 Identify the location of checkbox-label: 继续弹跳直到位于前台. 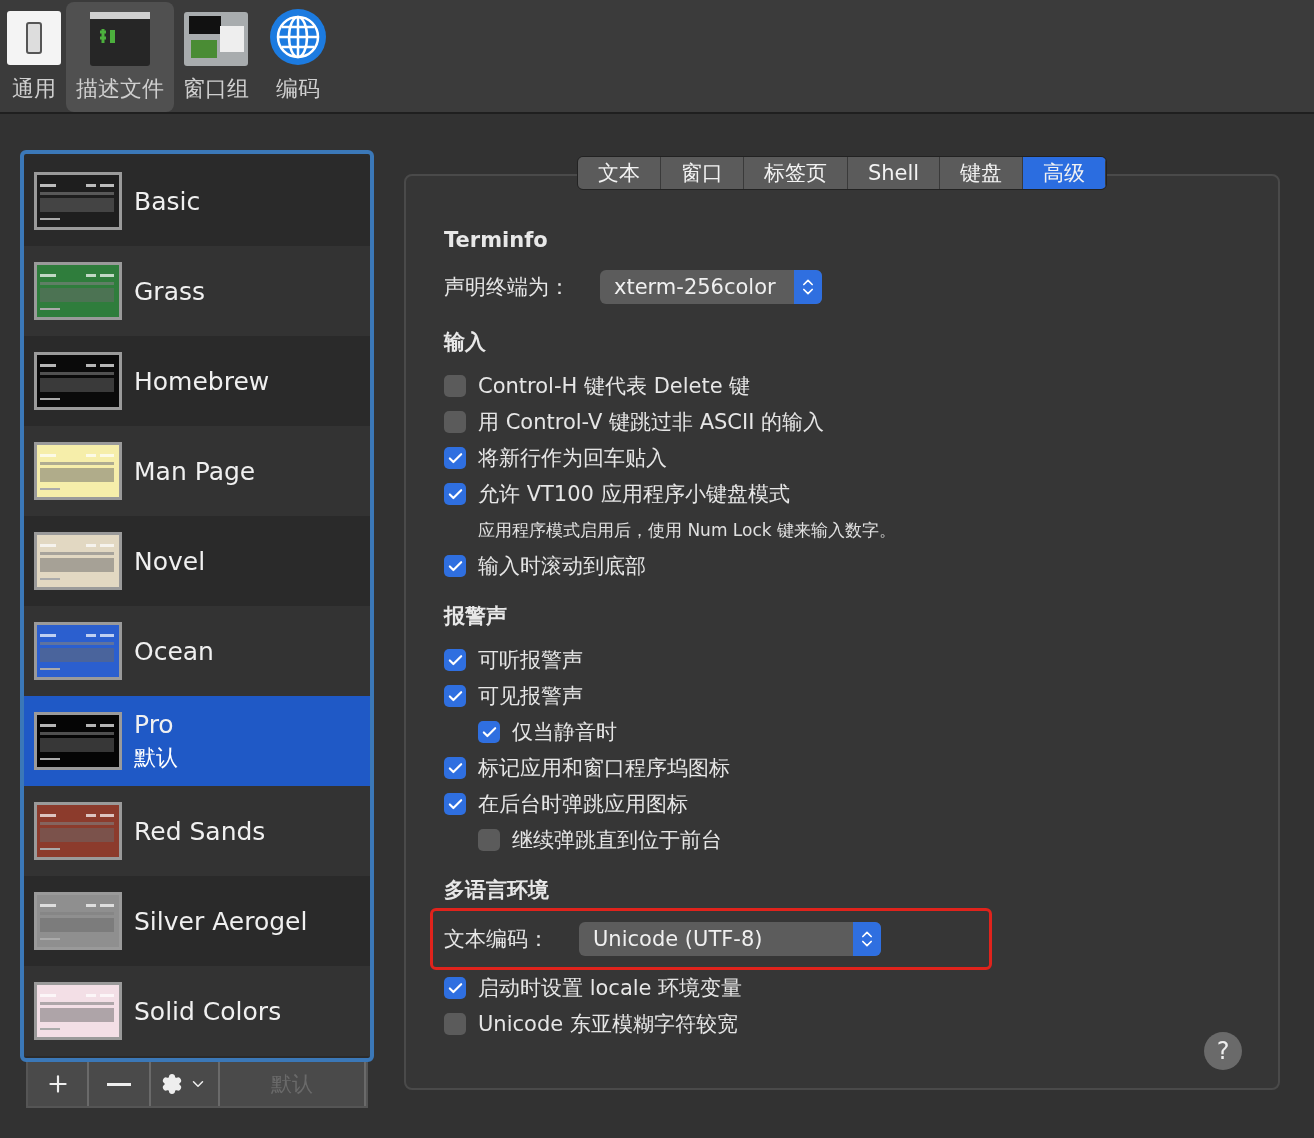
(617, 840).